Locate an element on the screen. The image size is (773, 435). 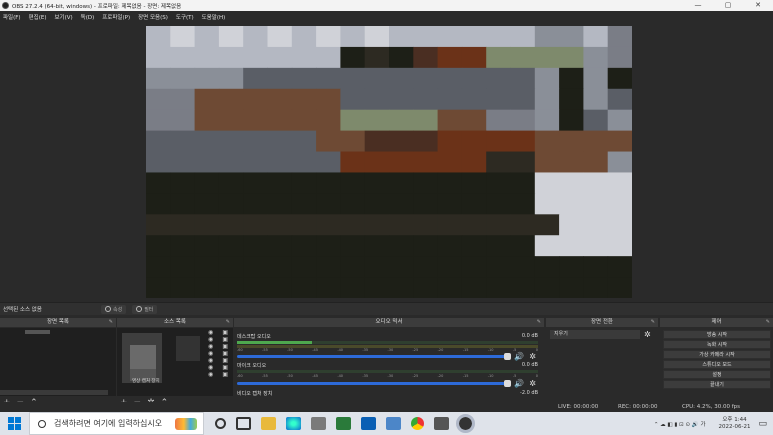
maximize-button: ▢ is located at coordinates (728, 5).